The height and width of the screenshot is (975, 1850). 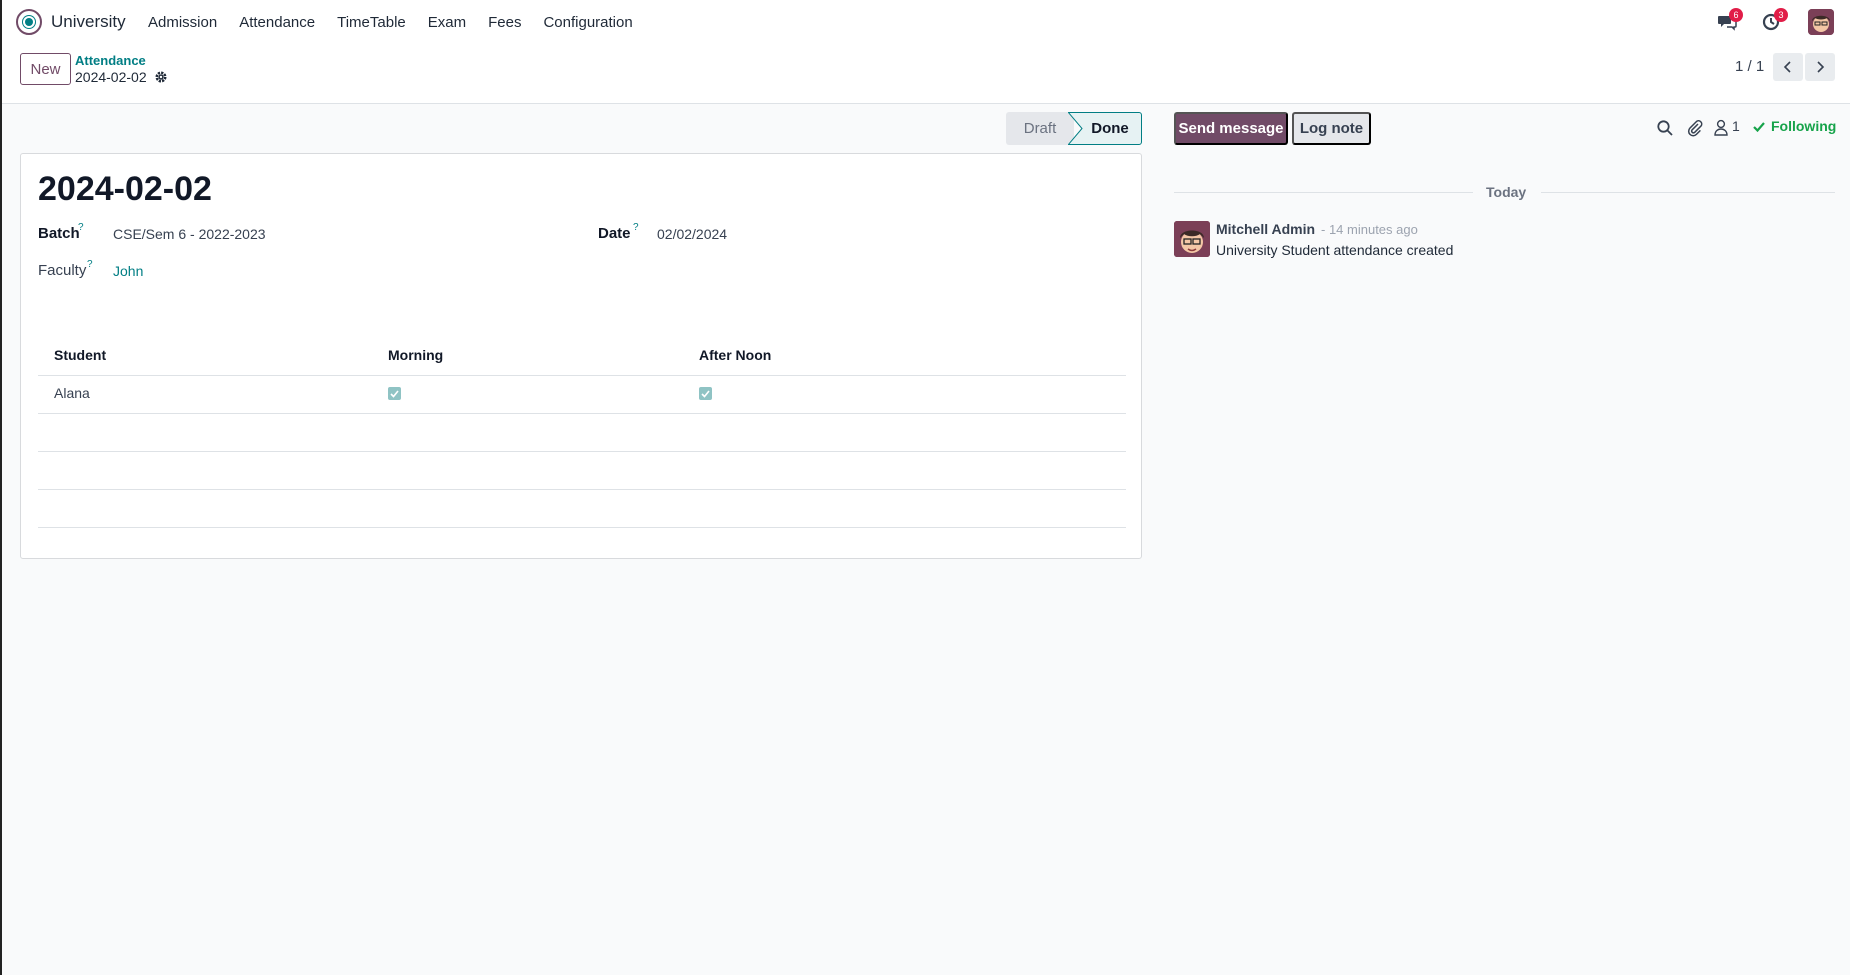 What do you see at coordinates (62, 270) in the screenshot?
I see `faculty-label: Faculty` at bounding box center [62, 270].